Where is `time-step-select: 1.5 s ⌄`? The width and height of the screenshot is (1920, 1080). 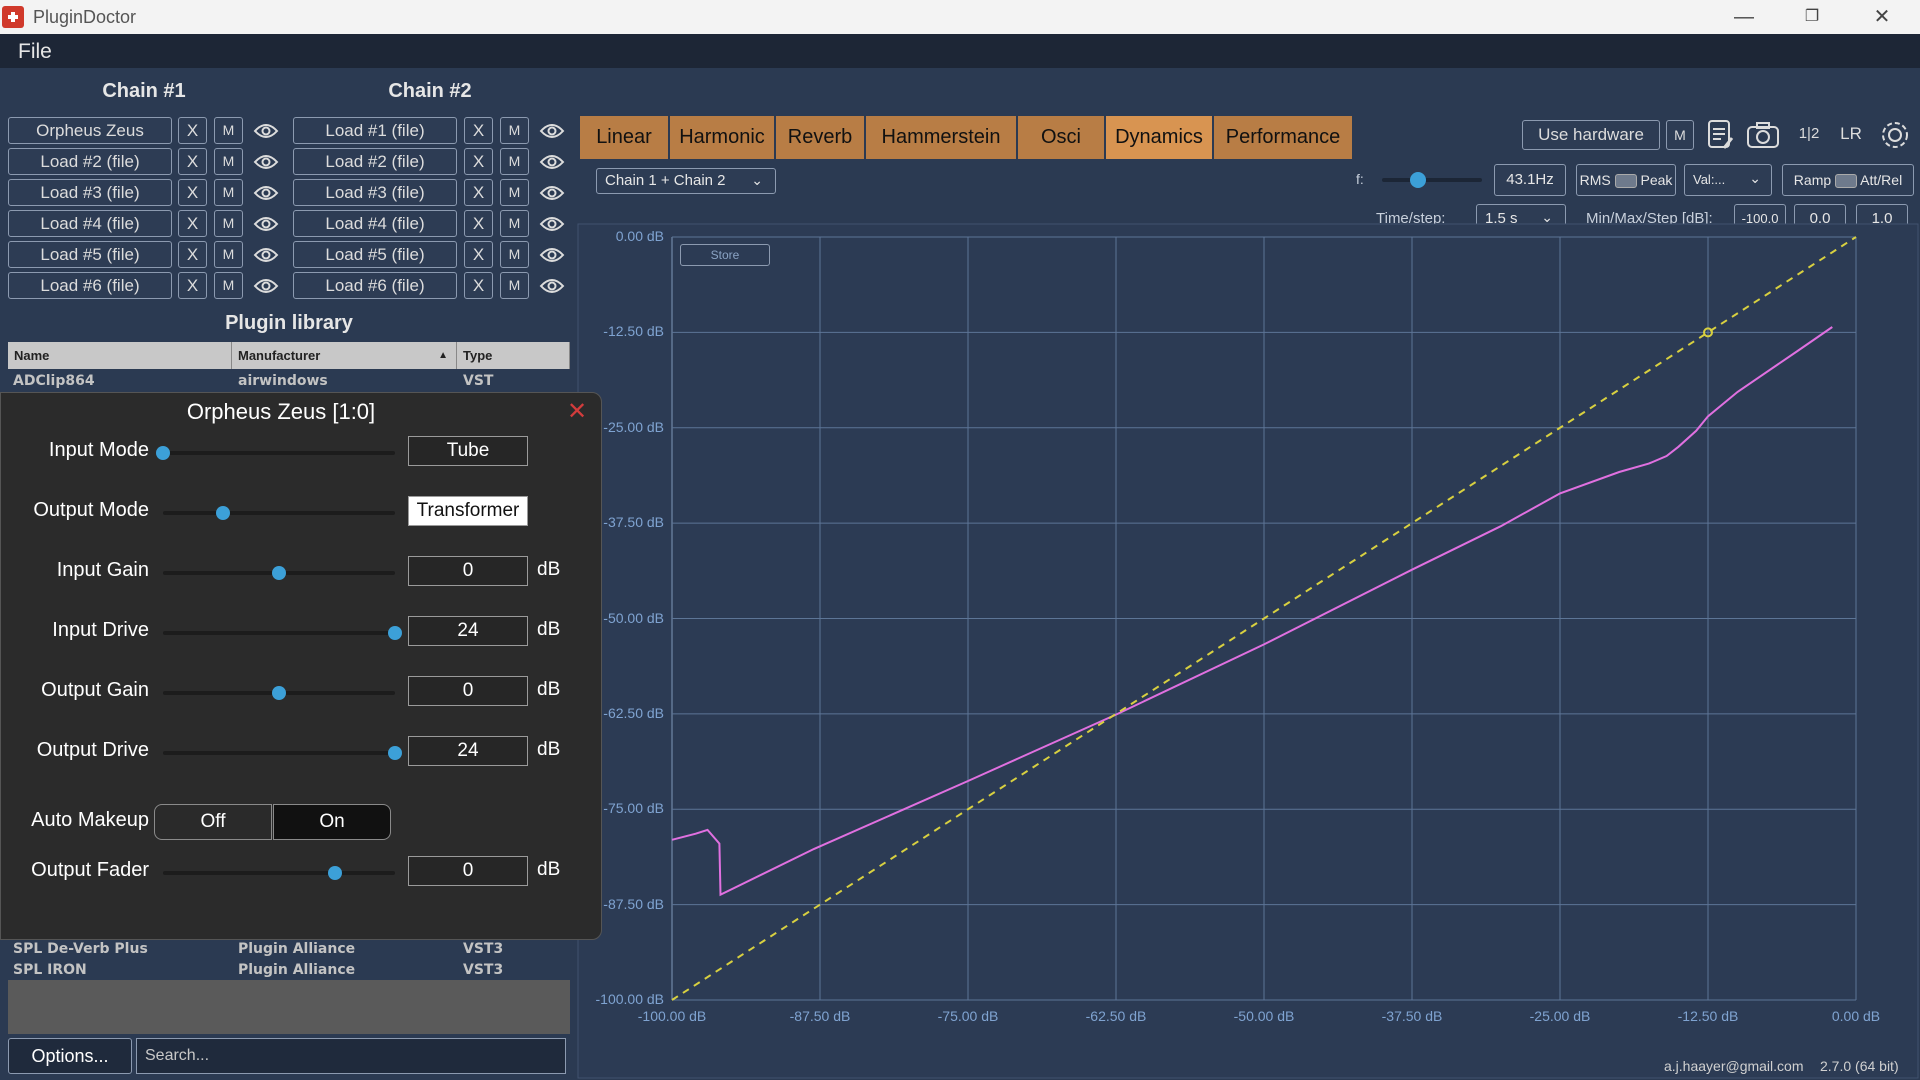
time-step-select: 1.5 s ⌄ is located at coordinates (1521, 219).